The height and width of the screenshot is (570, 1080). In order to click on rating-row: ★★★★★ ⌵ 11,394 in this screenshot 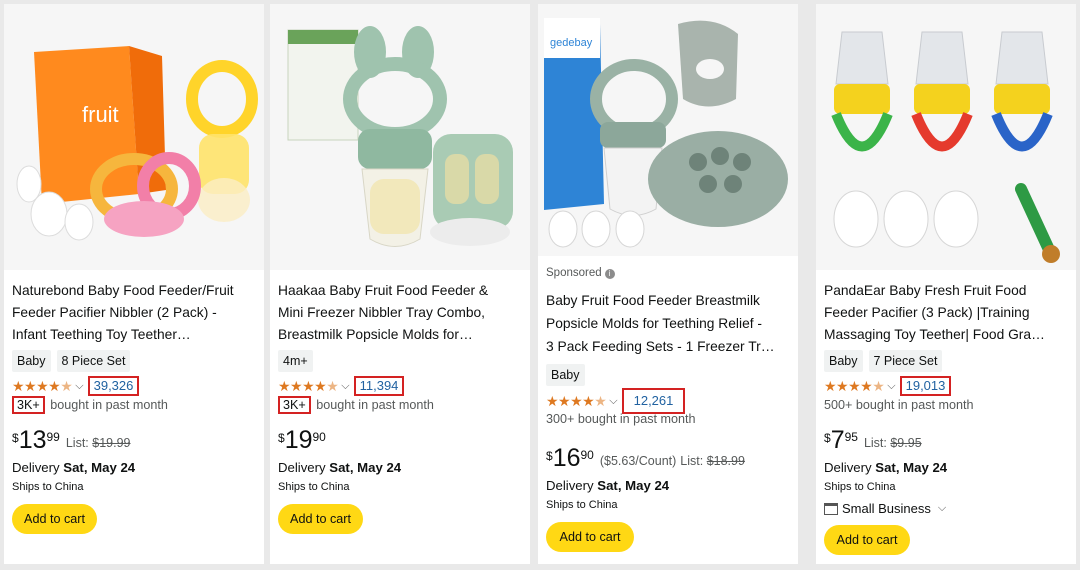, I will do `click(341, 386)`.